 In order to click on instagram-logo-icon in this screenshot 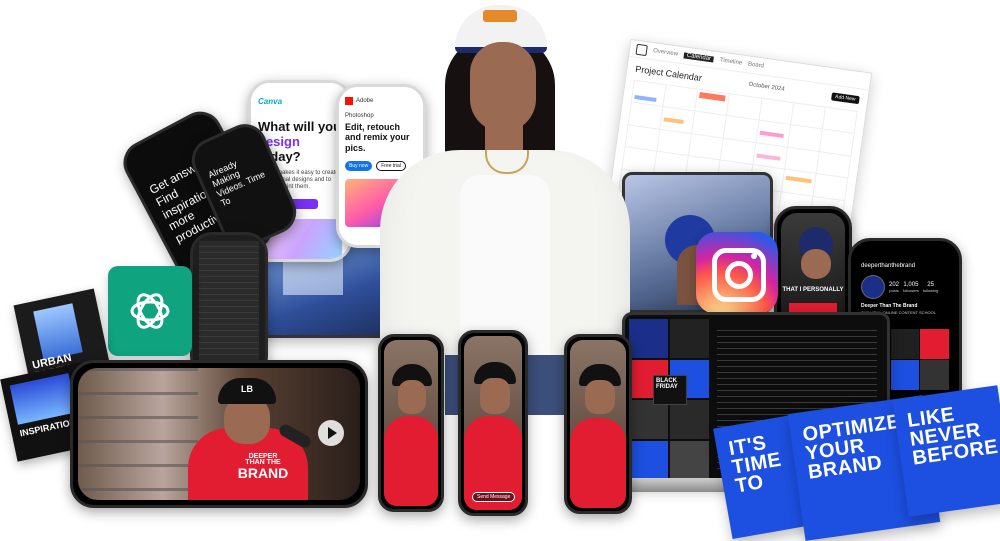, I will do `click(737, 273)`.